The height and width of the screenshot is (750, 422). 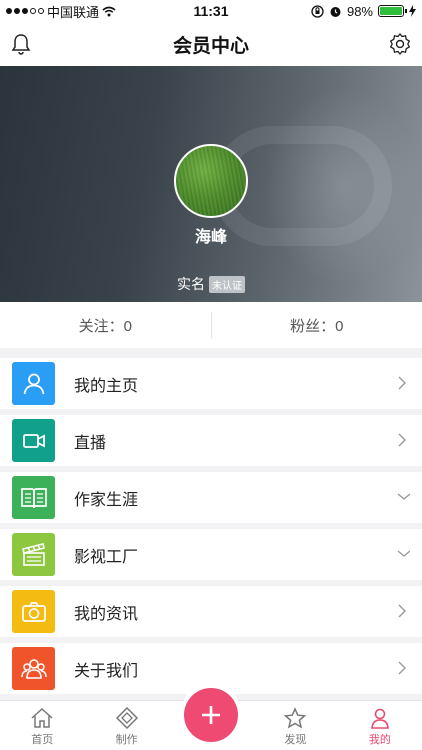 What do you see at coordinates (90, 443) in the screenshot?
I see `menu-item-label: 直播` at bounding box center [90, 443].